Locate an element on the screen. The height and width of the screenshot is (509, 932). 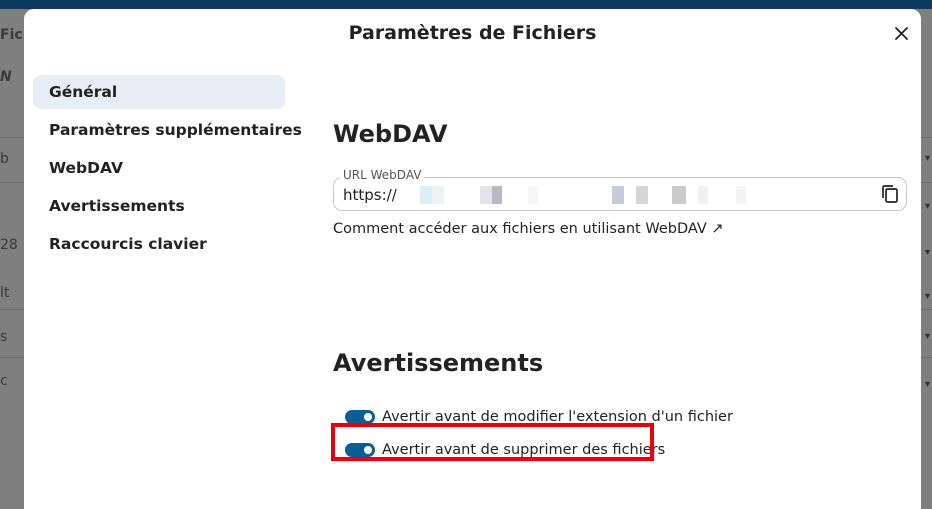
webdav-heading: WebDAV is located at coordinates (390, 134).